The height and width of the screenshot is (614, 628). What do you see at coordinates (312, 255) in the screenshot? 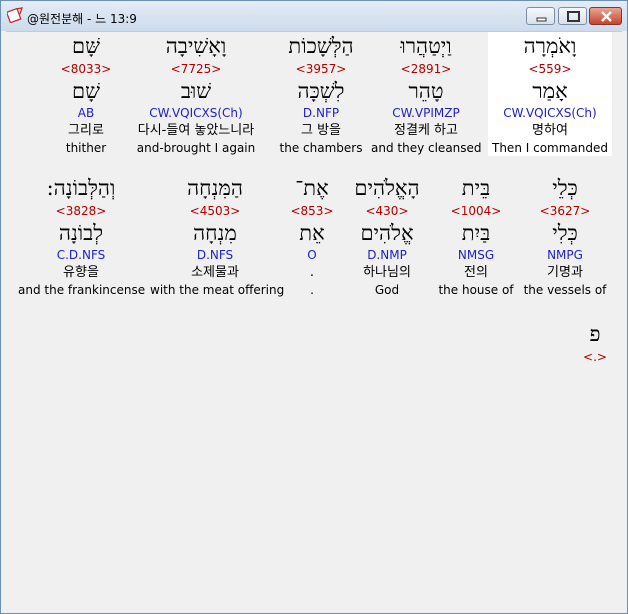
I see `parse-code: O` at bounding box center [312, 255].